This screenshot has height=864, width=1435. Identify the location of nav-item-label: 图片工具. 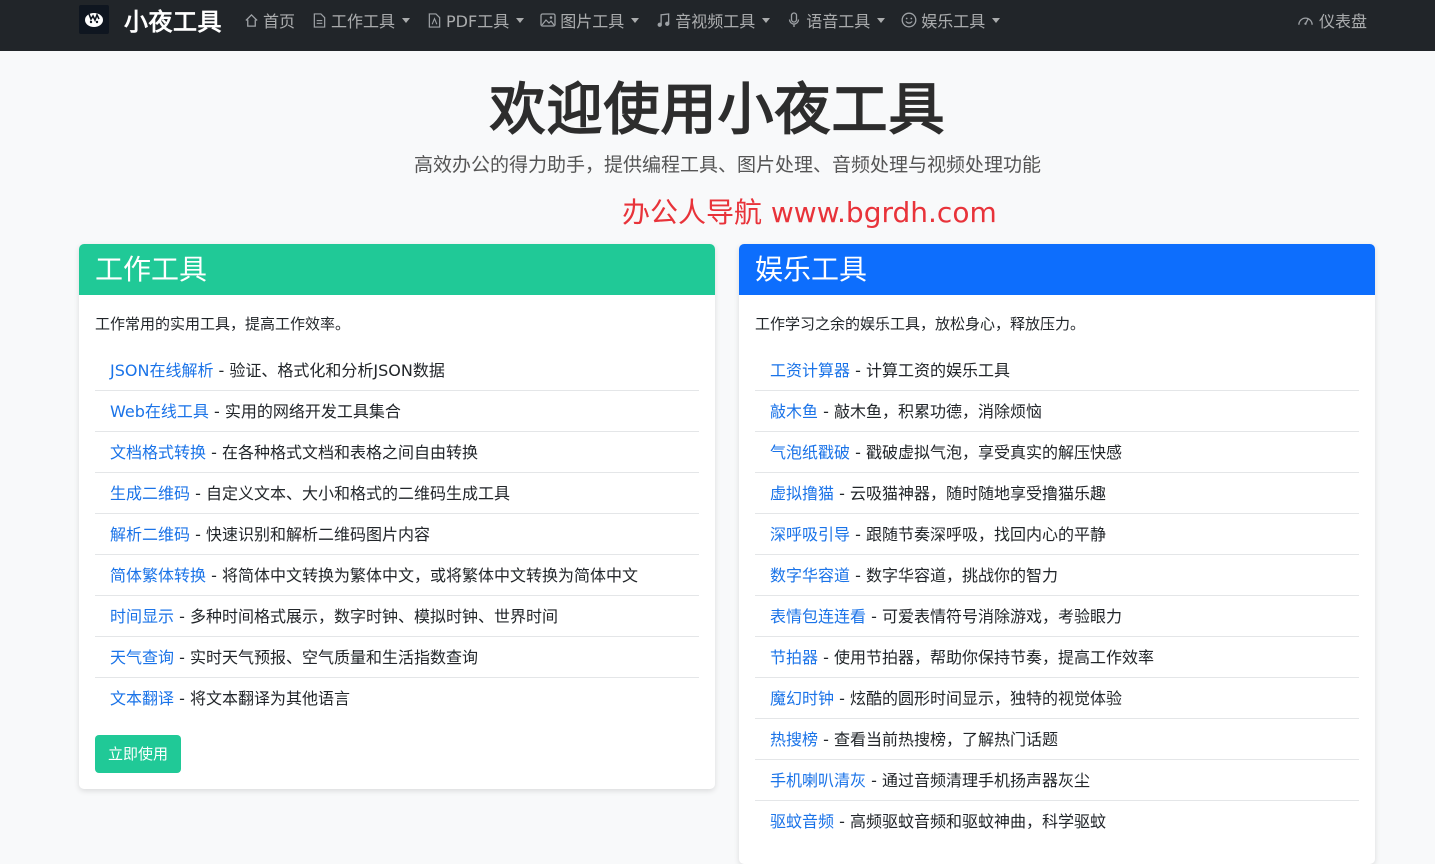
(592, 21).